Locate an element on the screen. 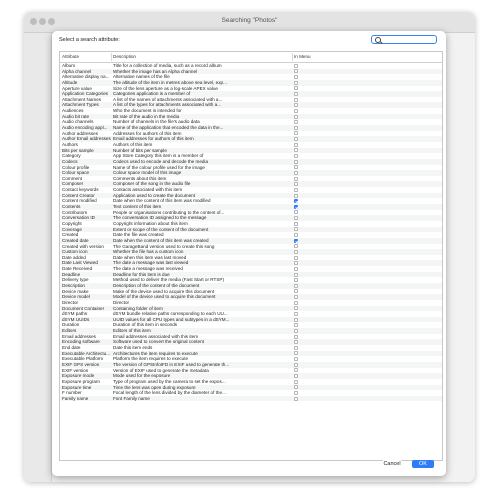  search-input is located at coordinates (404, 39).